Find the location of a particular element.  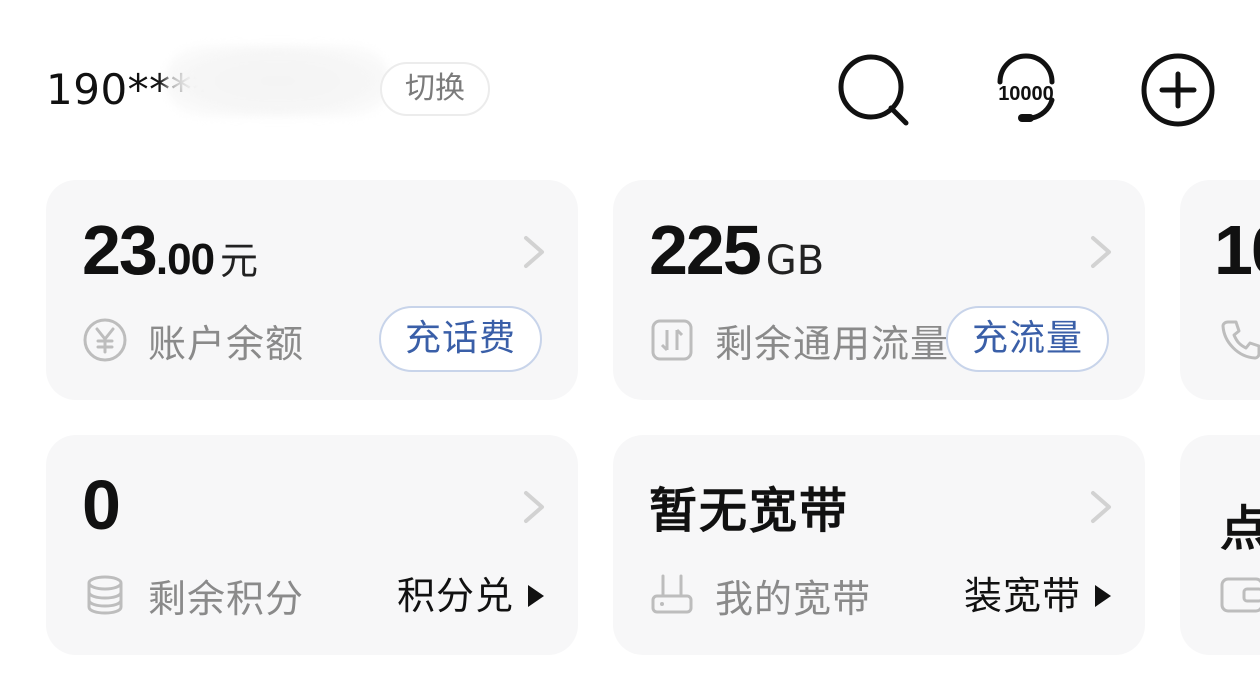

coins-stack-icon is located at coordinates (105, 595).